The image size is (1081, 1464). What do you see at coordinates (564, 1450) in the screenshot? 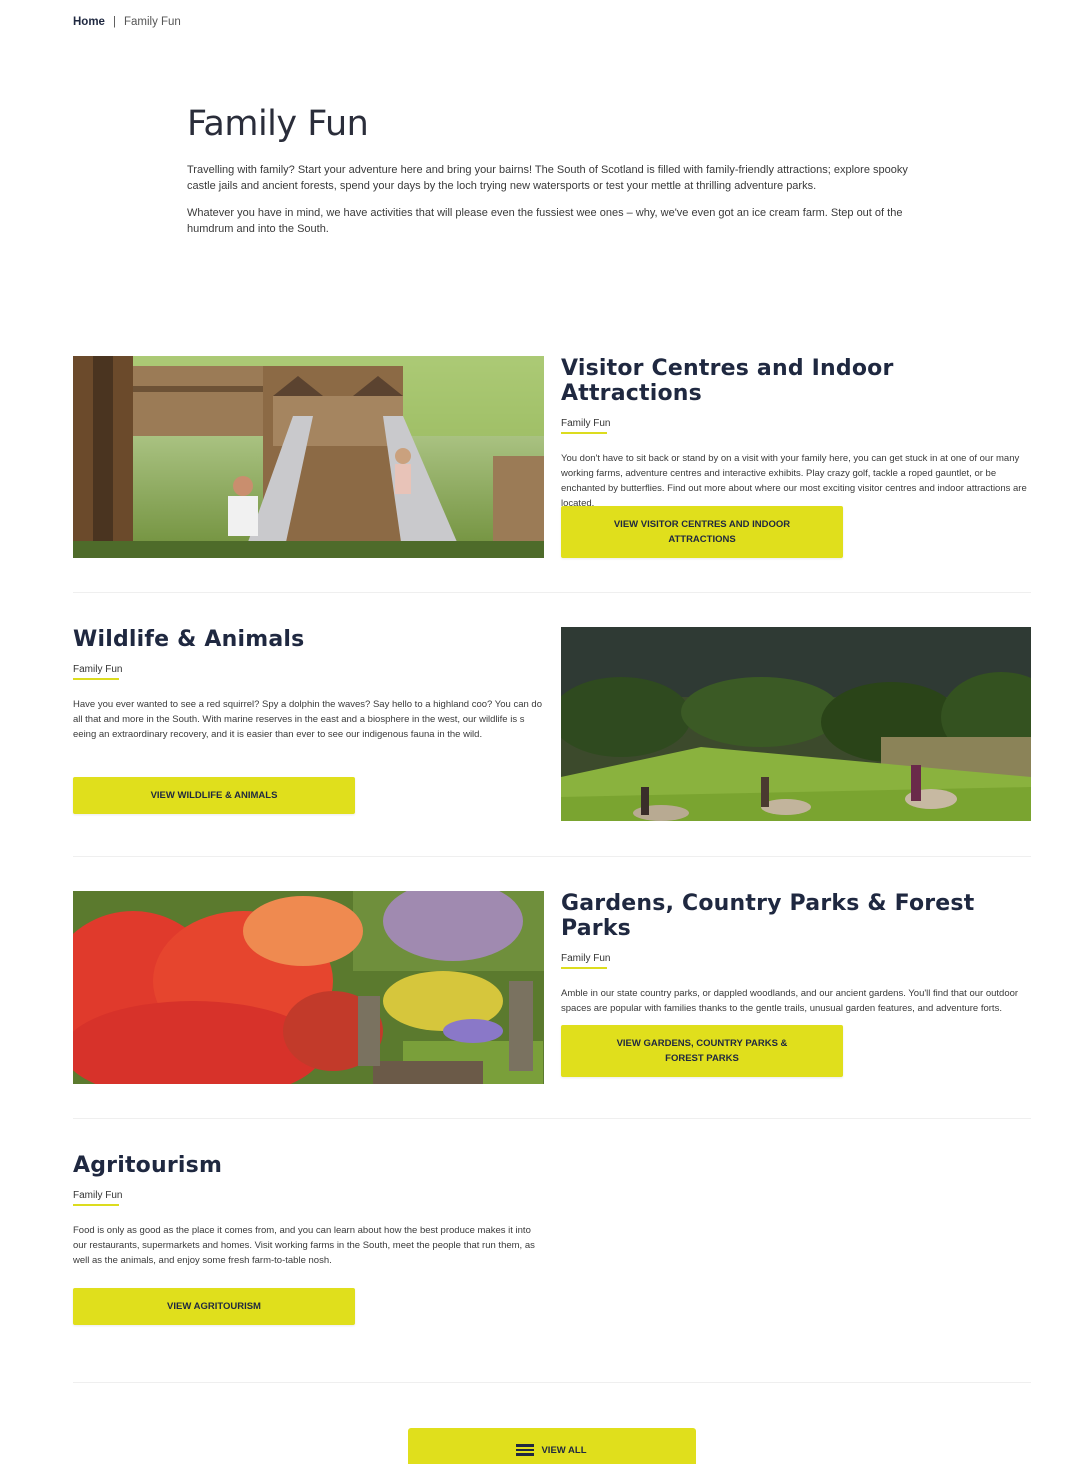
I see `view-all-label: View All` at bounding box center [564, 1450].